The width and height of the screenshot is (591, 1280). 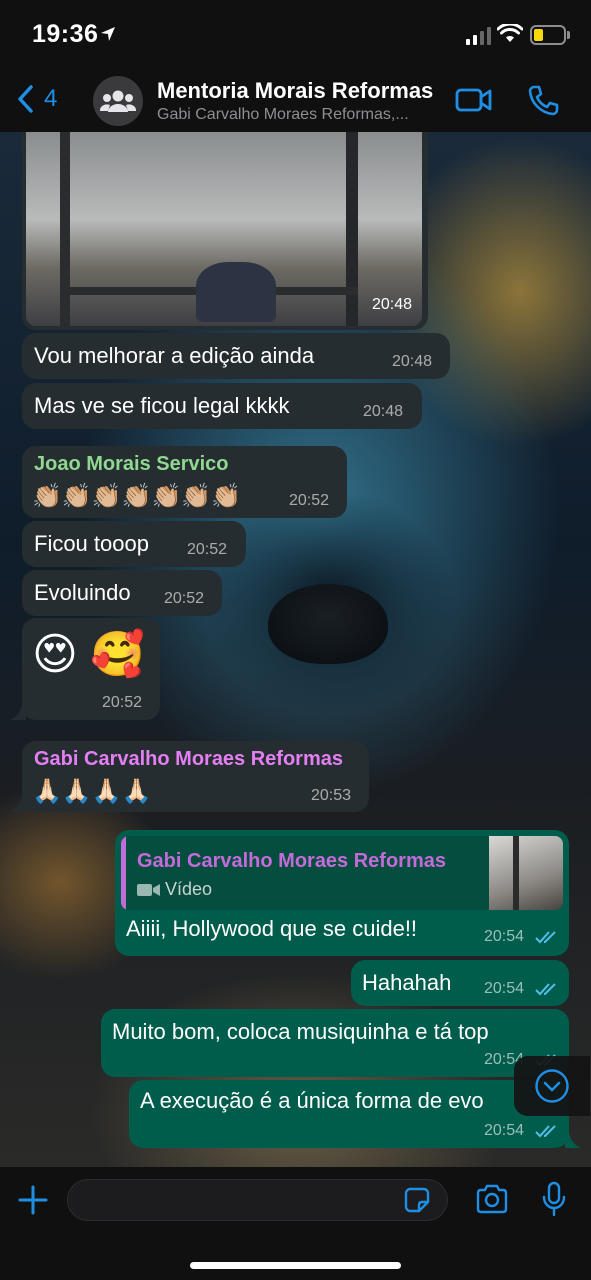 I want to click on group-icon, so click(x=118, y=101).